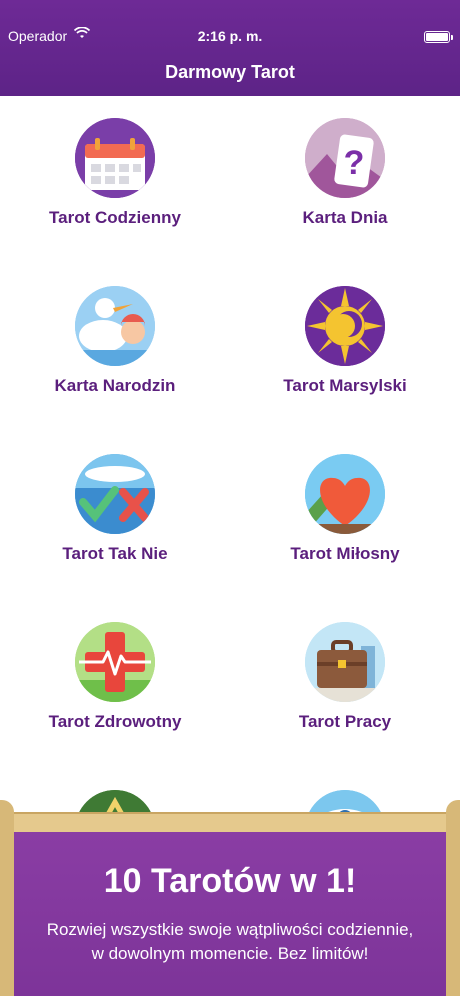 The image size is (460, 996). Describe the element at coordinates (115, 385) in the screenshot. I see `tile-label: Karta Narodzin` at that location.